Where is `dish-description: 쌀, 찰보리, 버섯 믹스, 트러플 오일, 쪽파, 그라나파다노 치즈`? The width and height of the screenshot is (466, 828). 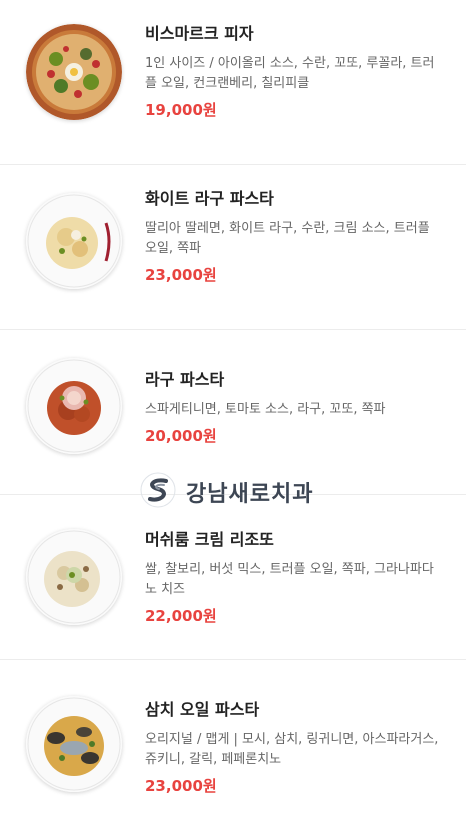 dish-description: 쌀, 찰보리, 버섯 믹스, 트러플 오일, 쪽파, 그라나파다노 치즈 is located at coordinates (289, 579).